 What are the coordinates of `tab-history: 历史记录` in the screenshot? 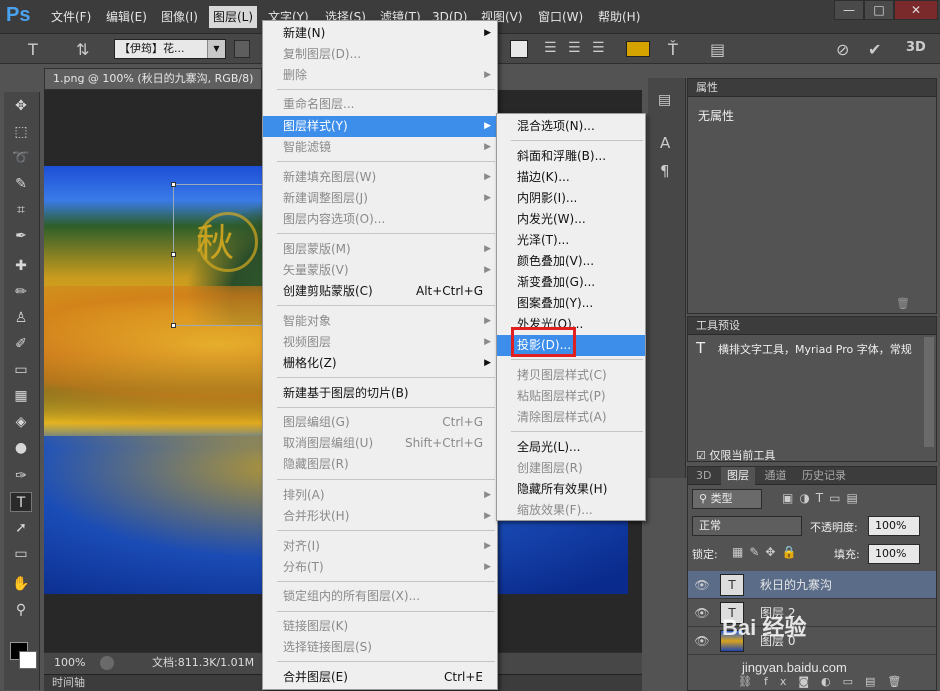 It's located at (824, 476).